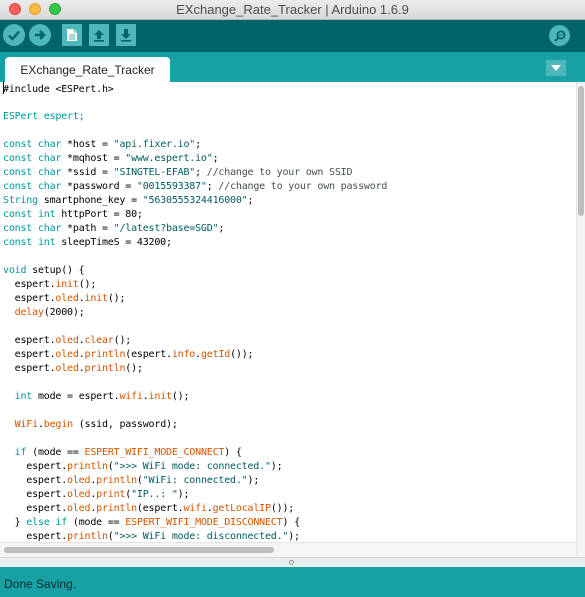 The image size is (585, 597). I want to click on splitter-grip-icon, so click(291, 562).